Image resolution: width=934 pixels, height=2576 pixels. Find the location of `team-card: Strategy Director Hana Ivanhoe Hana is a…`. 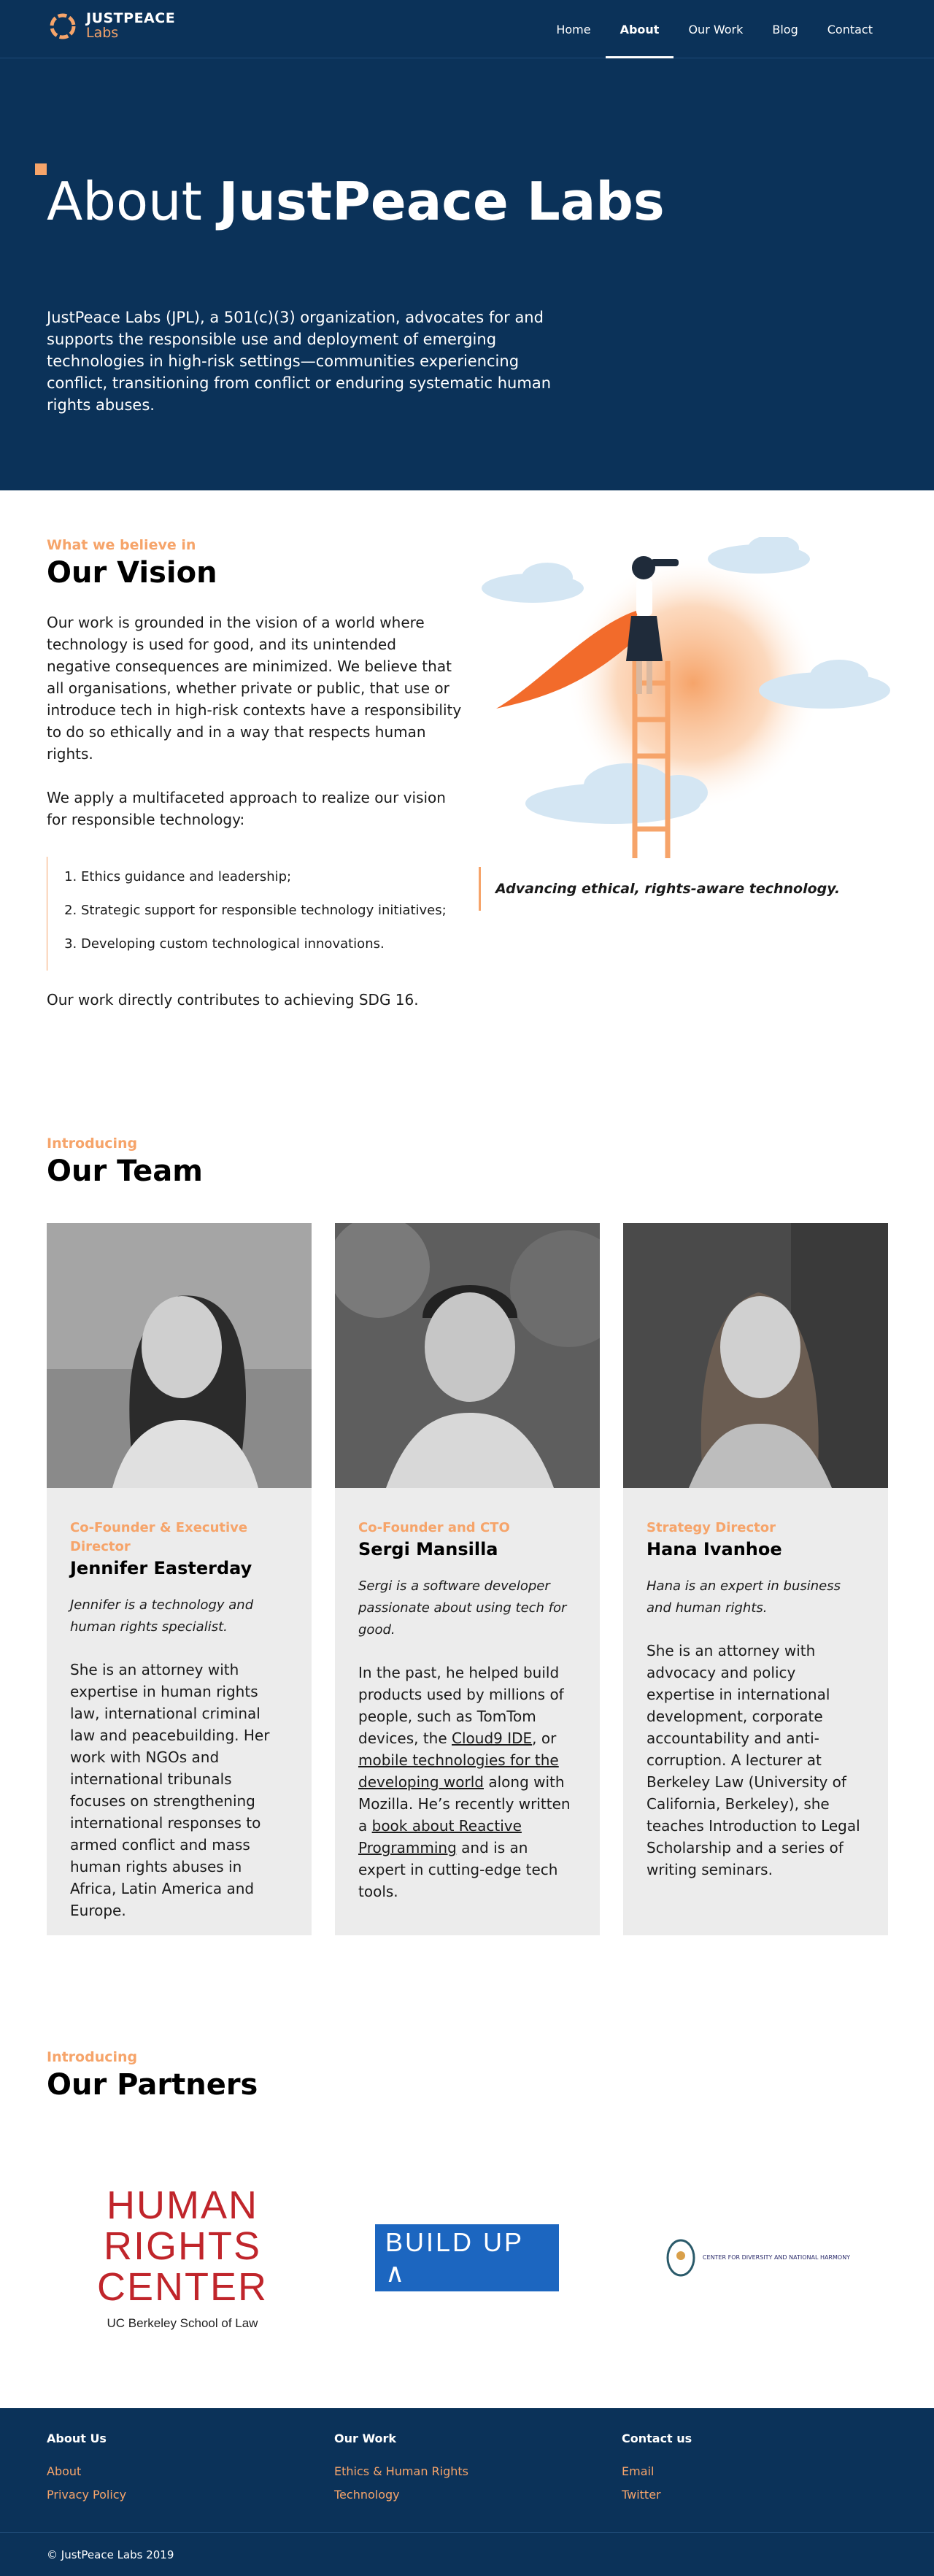

team-card: Strategy Director Hana Ivanhoe Hana is a… is located at coordinates (755, 1579).